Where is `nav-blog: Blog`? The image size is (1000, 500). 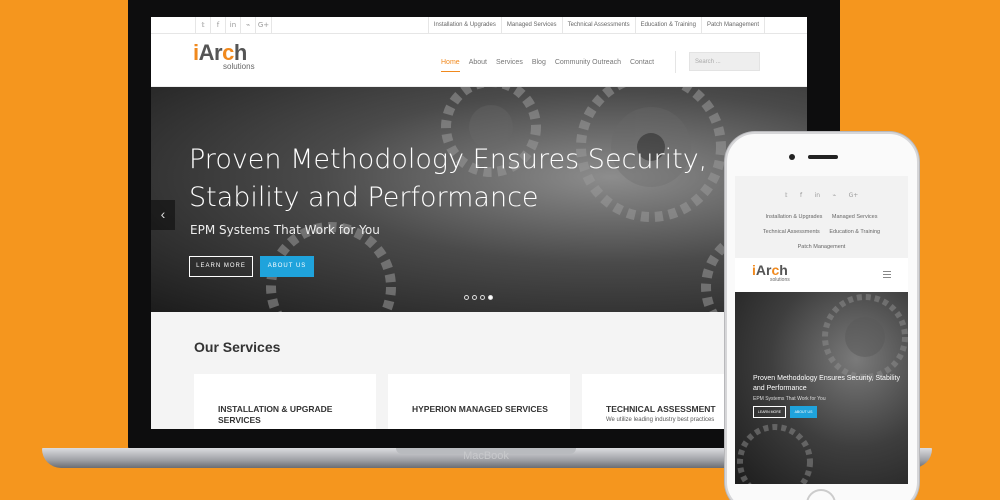
nav-blog: Blog is located at coordinates (539, 65).